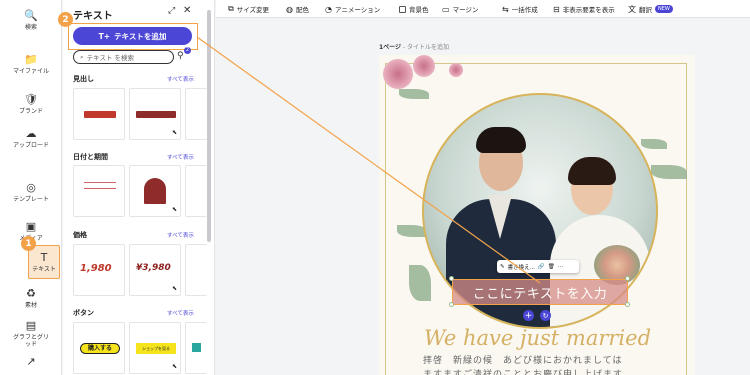 Image resolution: width=750 pixels, height=375 pixels. I want to click on see-all-dates: すべて表示, so click(180, 157).